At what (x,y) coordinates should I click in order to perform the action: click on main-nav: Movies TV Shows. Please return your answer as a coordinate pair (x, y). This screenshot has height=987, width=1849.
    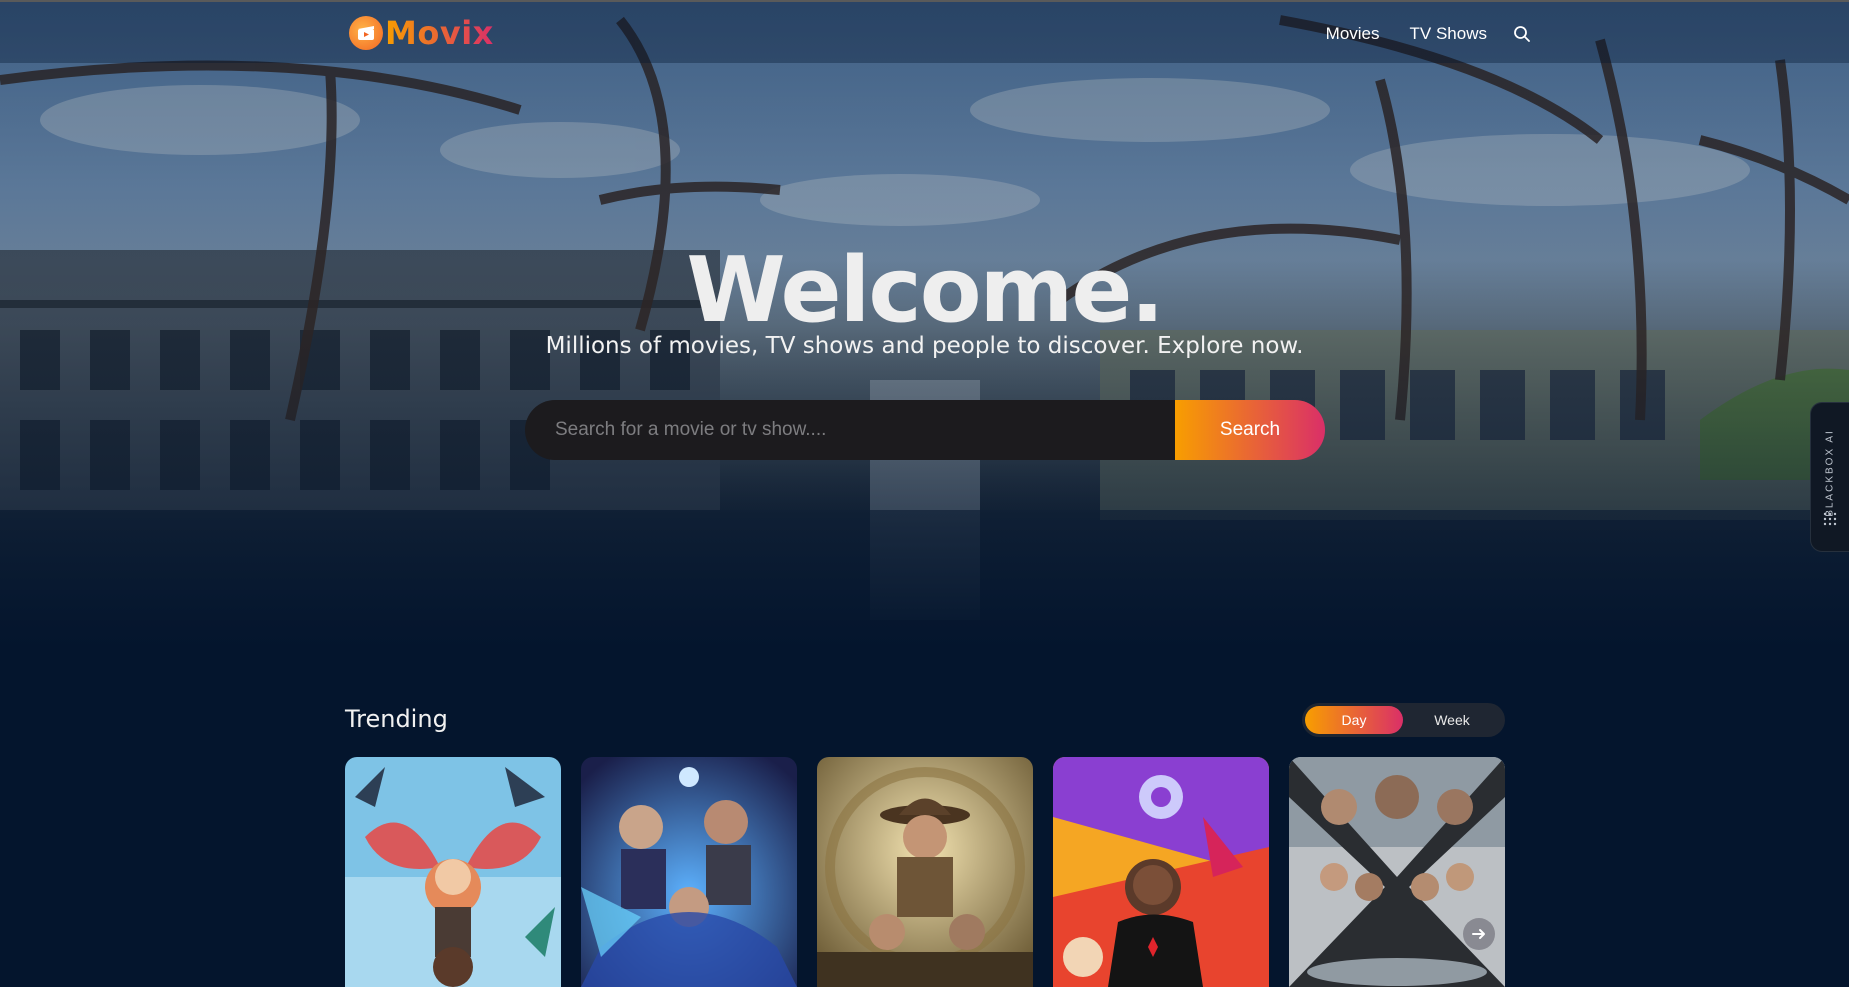
    Looking at the image, I should click on (1428, 34).